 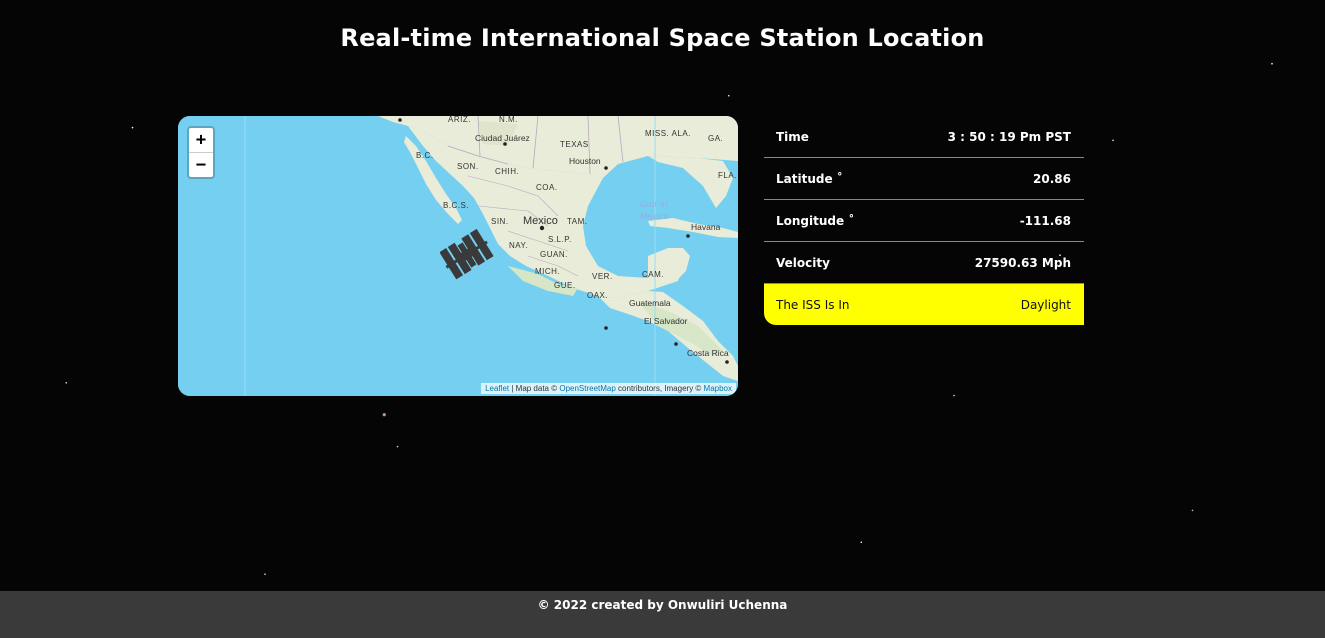 I want to click on leaflet-link: Leaflet, so click(x=497, y=388).